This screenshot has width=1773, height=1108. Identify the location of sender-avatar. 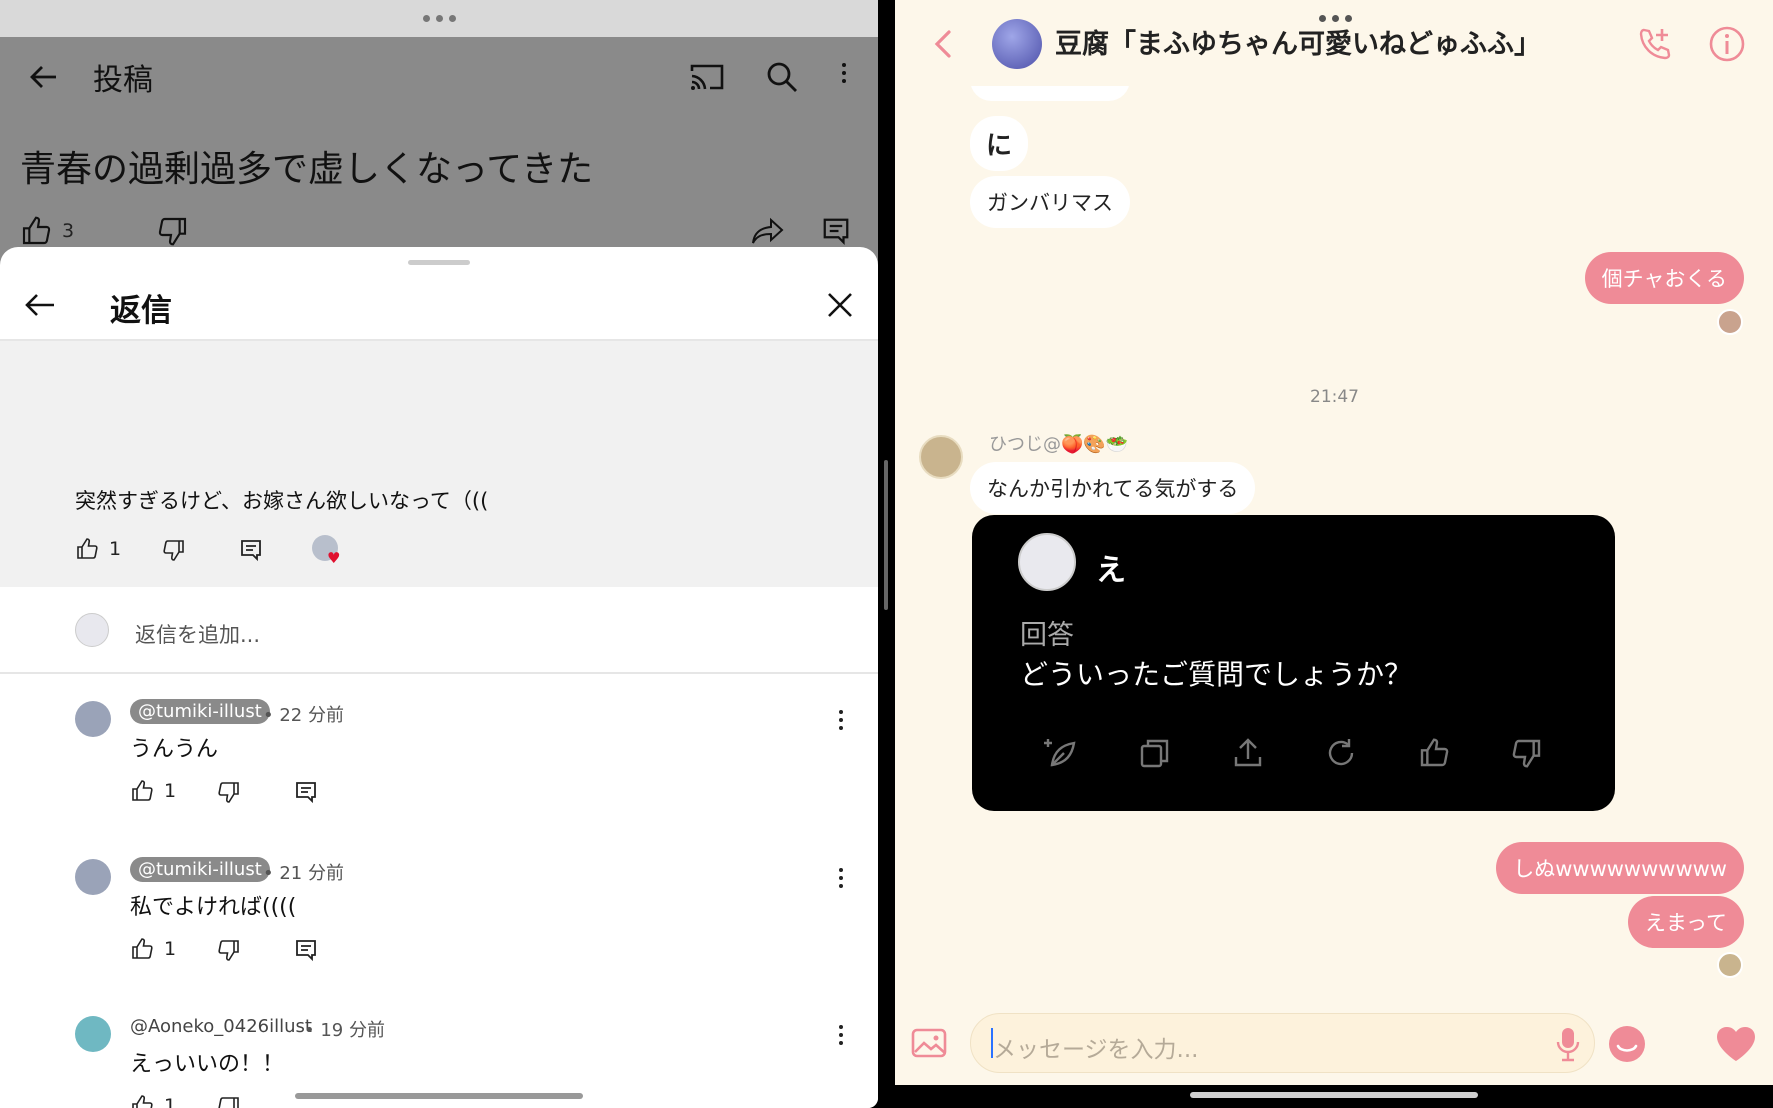
(941, 457).